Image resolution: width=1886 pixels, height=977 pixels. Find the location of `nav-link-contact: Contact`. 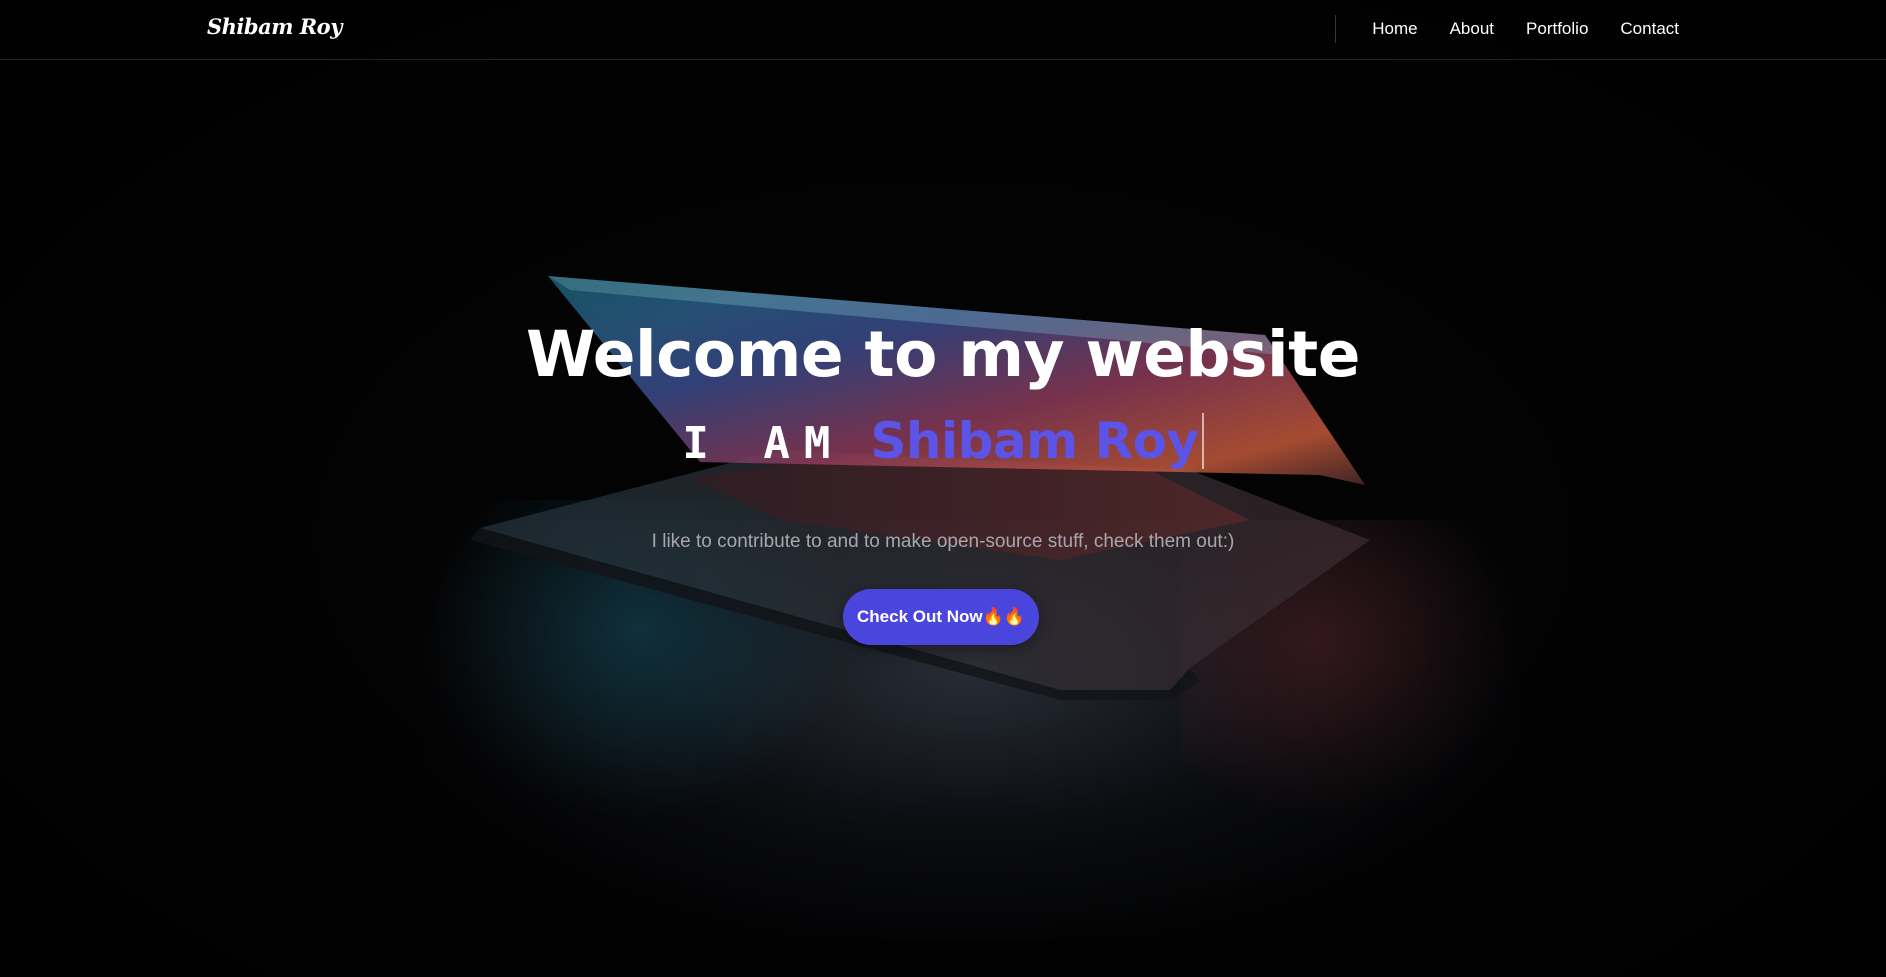

nav-link-contact: Contact is located at coordinates (1649, 29).